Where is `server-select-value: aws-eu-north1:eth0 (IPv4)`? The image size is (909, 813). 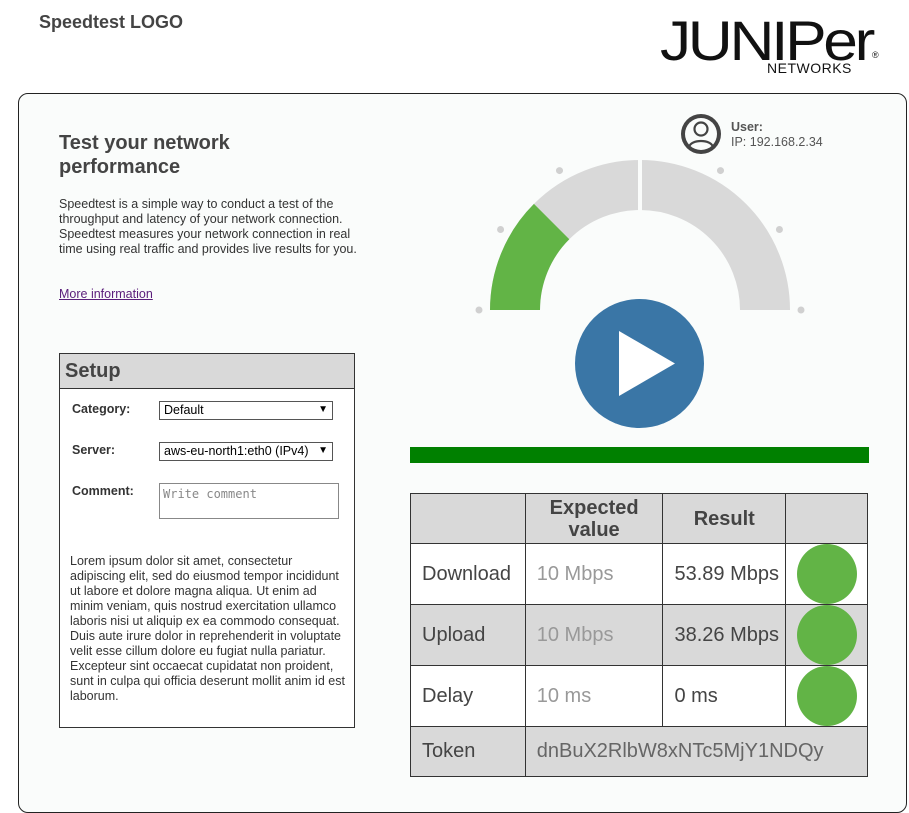
server-select-value: aws-eu-north1:eth0 (IPv4) is located at coordinates (236, 451).